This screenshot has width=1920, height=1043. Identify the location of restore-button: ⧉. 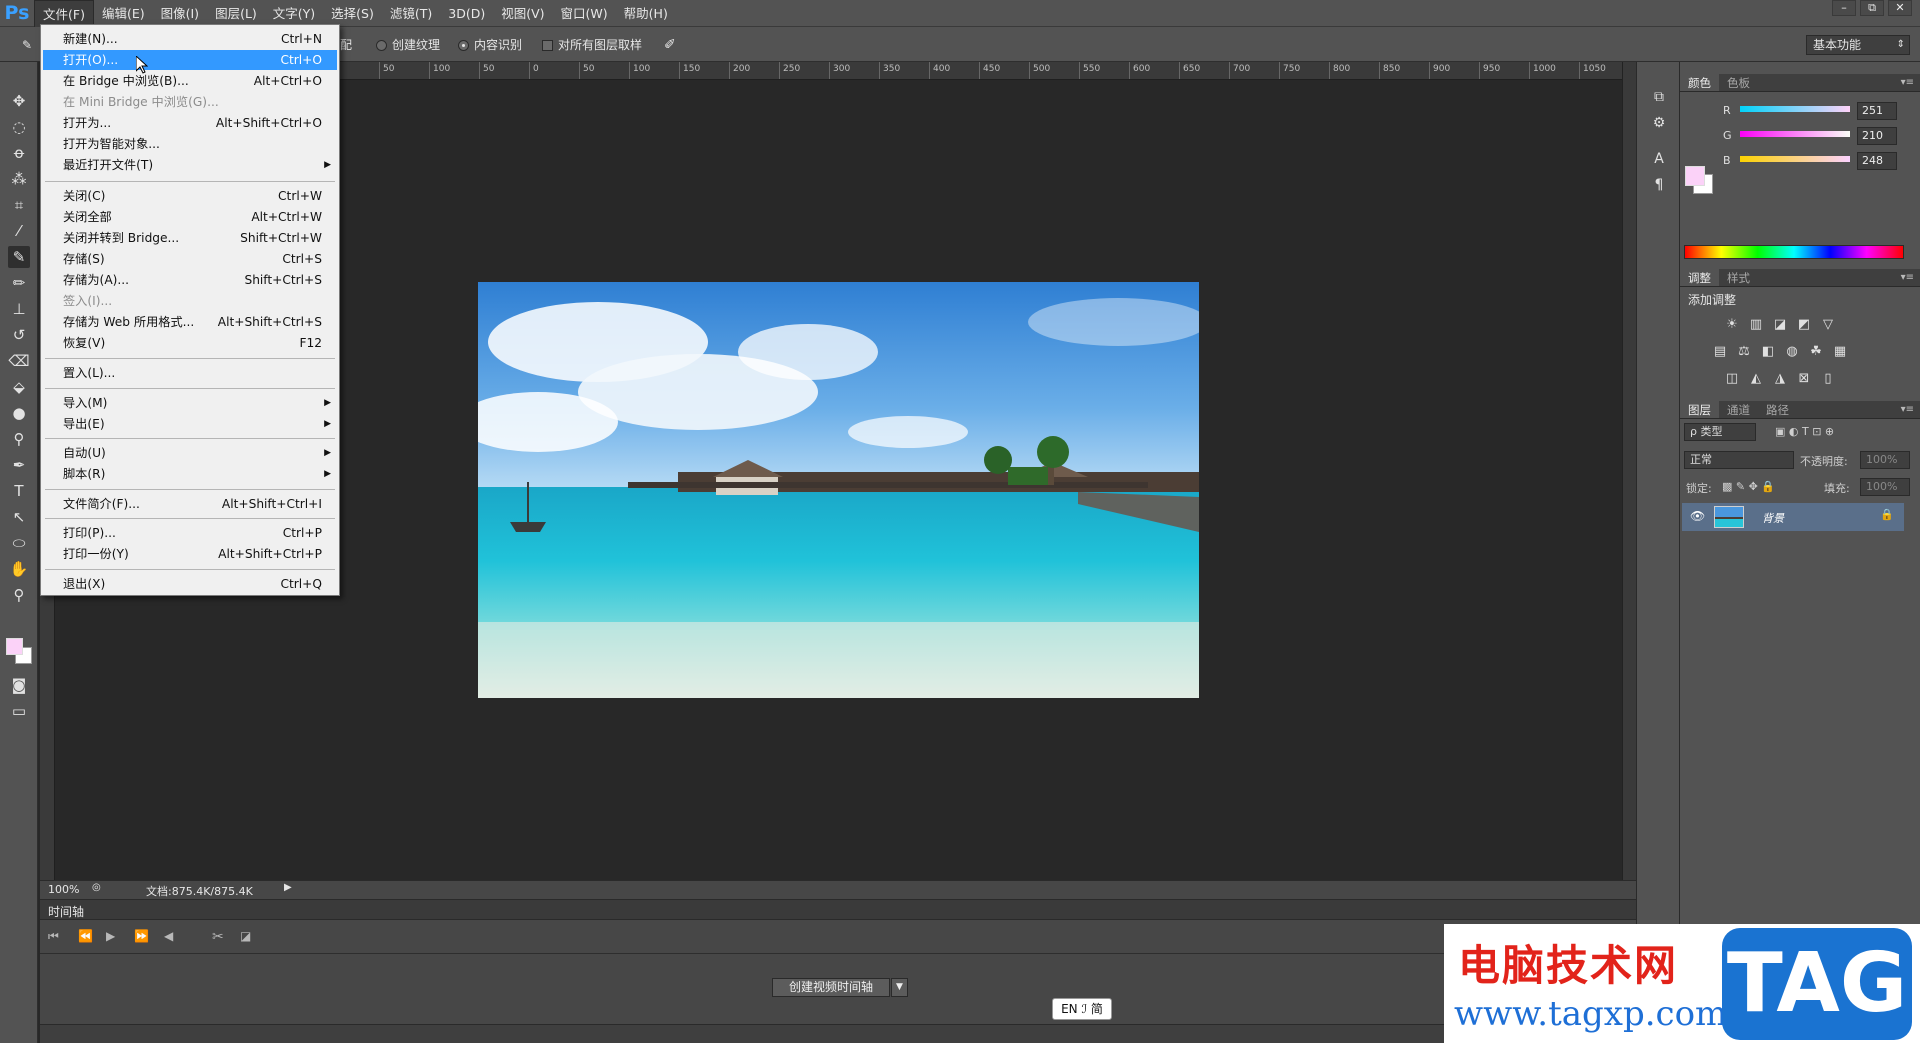
(1872, 8).